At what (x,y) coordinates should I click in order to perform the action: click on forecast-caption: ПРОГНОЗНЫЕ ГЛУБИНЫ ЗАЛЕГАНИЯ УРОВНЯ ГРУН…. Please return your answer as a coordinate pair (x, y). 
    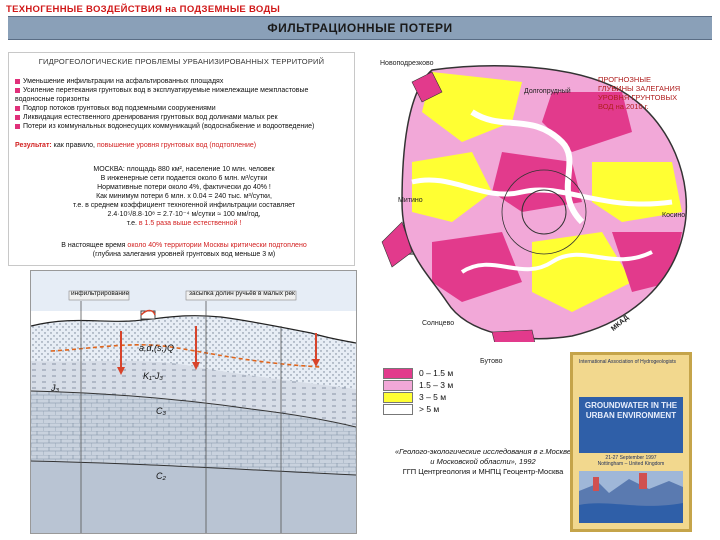
    Looking at the image, I should click on (648, 93).